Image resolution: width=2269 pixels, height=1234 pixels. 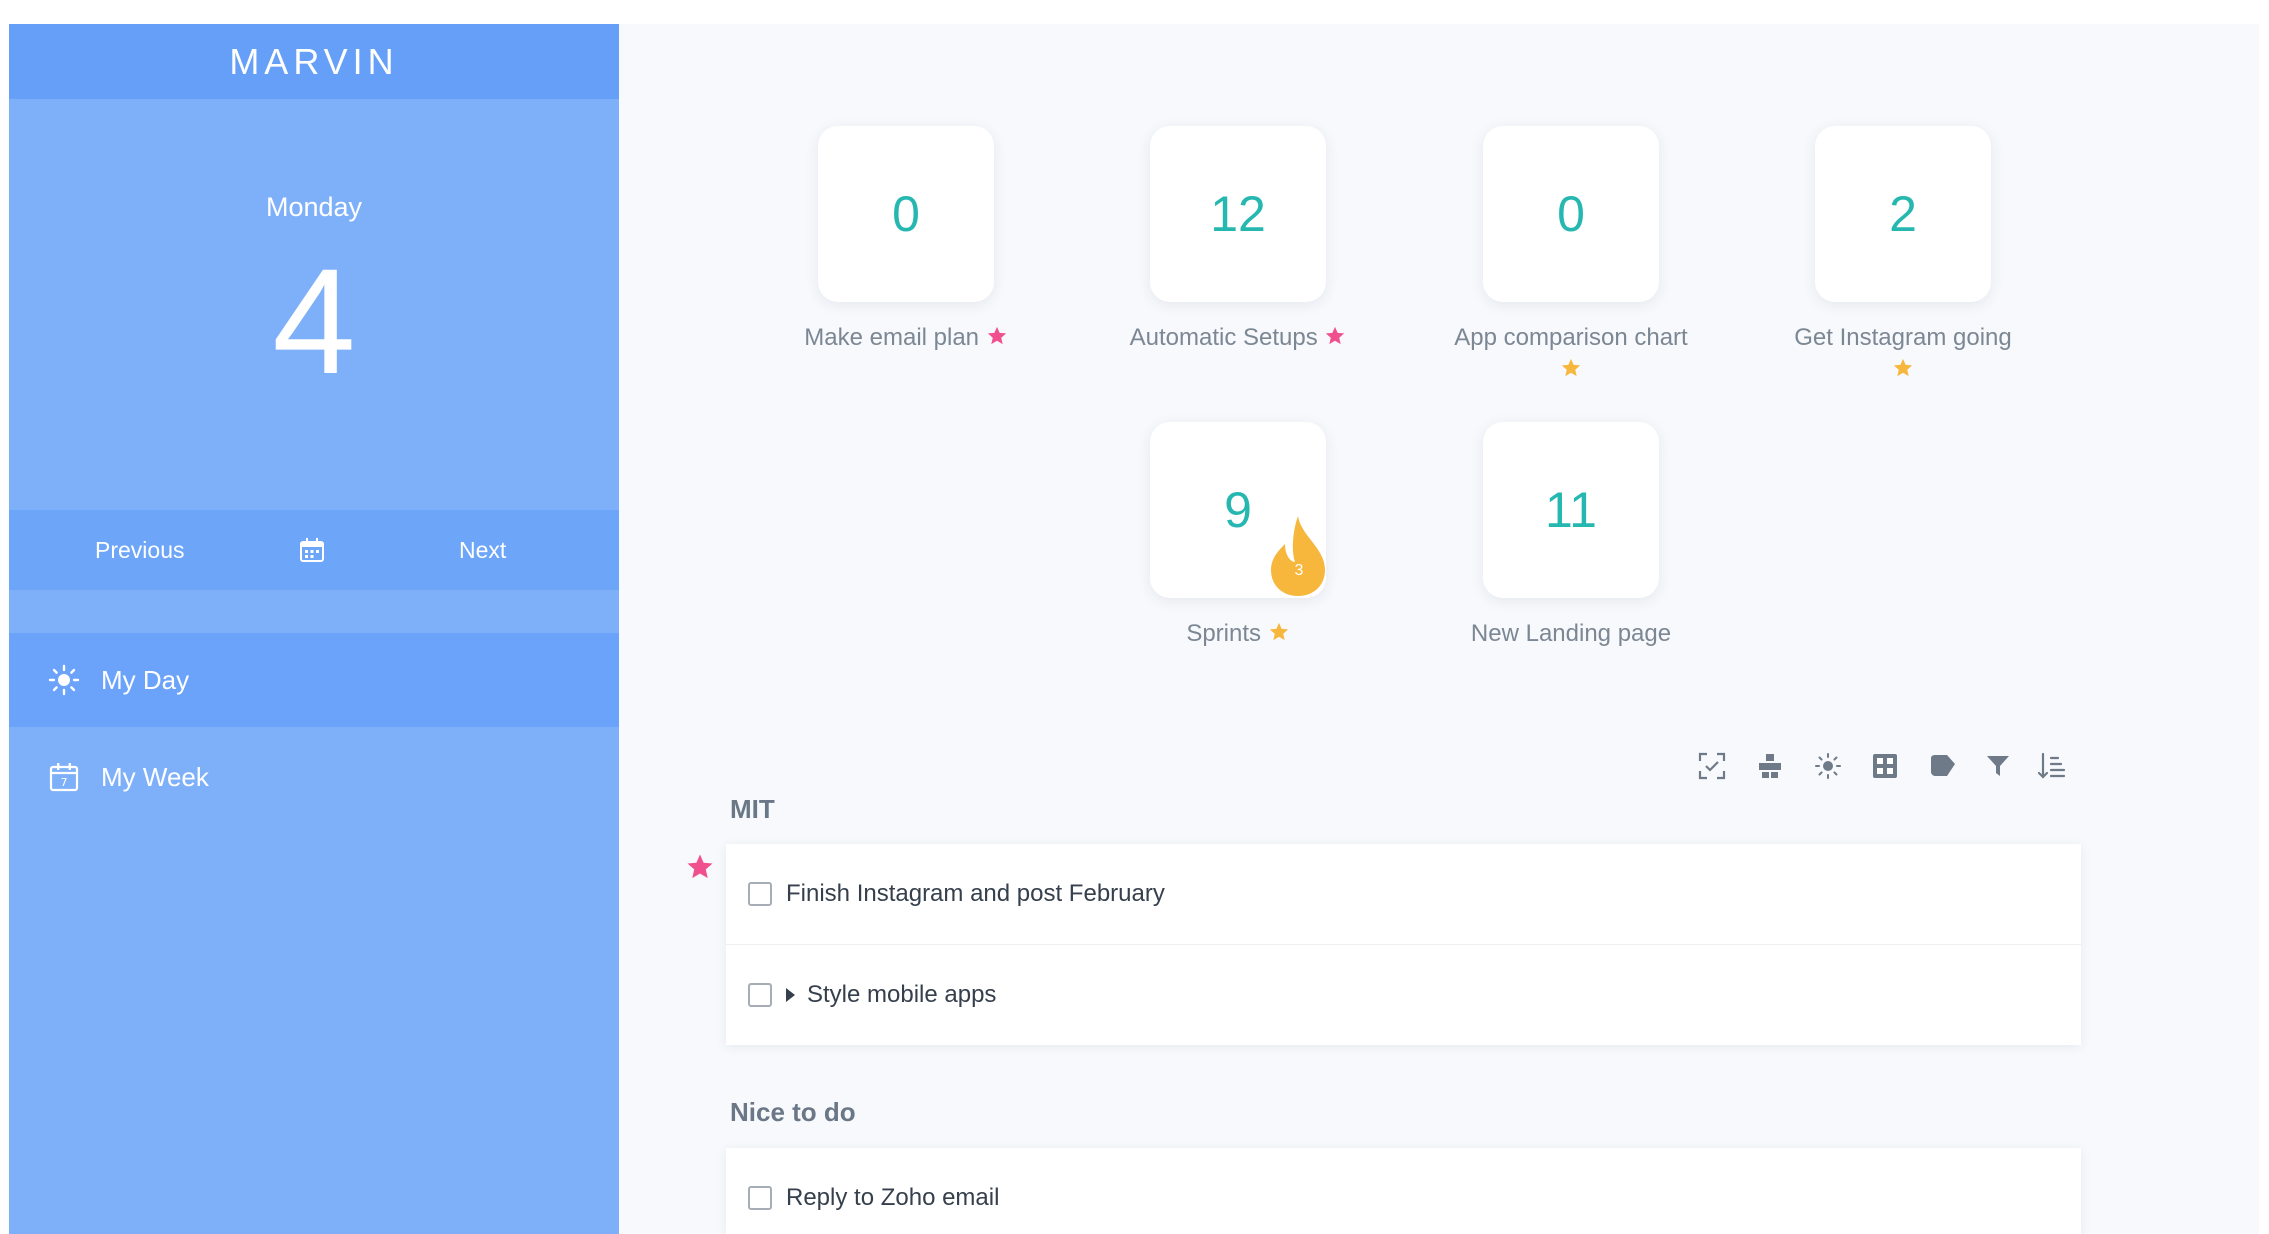 I want to click on date-navigation: Previous Next, so click(x=314, y=550).